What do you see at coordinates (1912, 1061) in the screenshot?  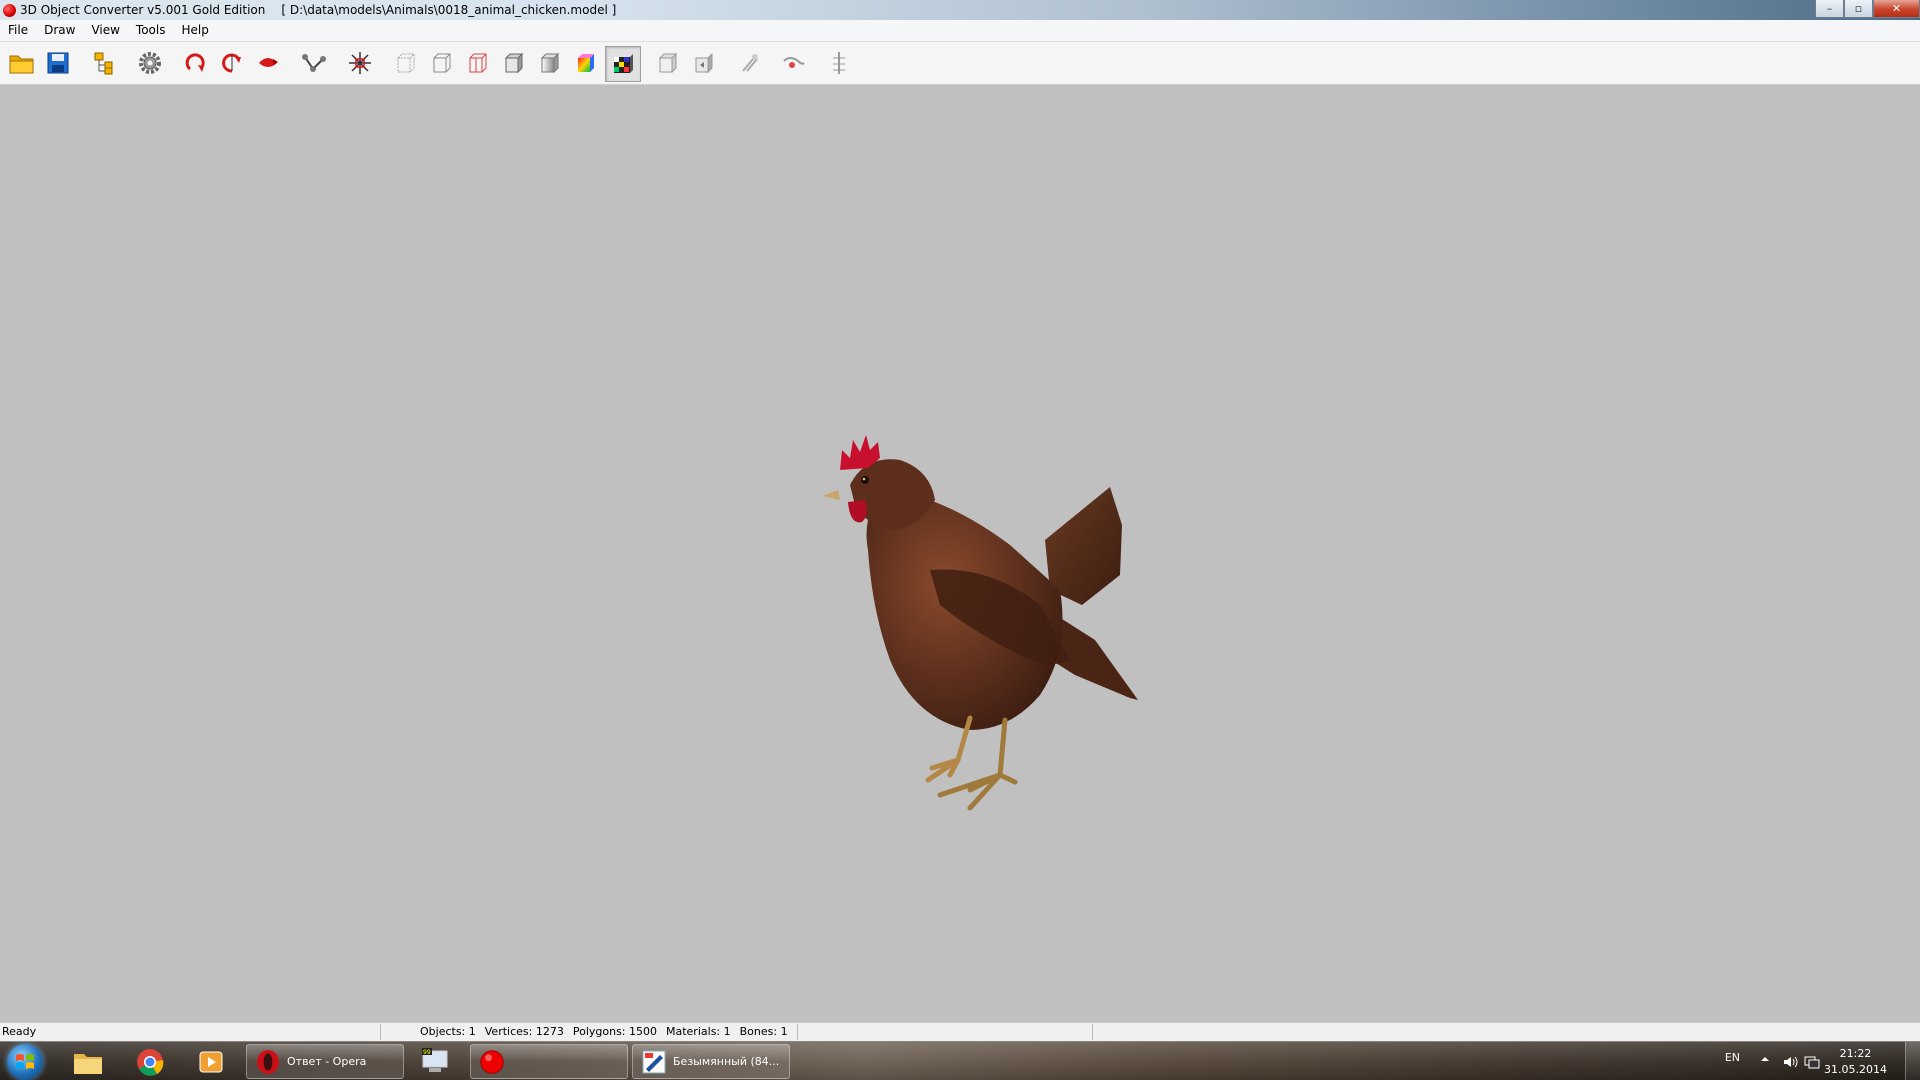 I see `show-desktop-button` at bounding box center [1912, 1061].